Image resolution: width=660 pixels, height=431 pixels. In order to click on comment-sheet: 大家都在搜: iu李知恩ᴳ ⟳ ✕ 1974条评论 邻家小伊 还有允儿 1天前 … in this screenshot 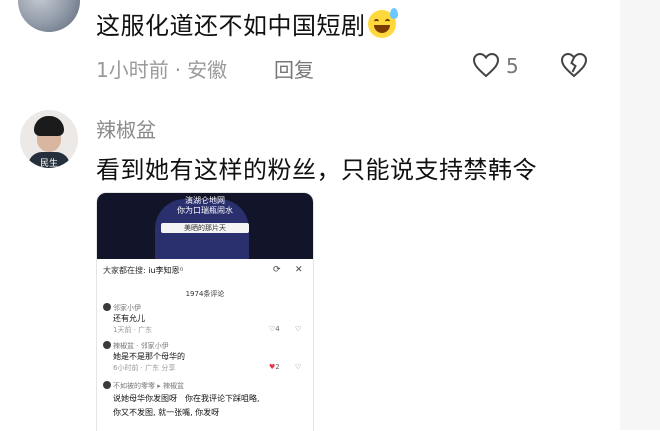, I will do `click(205, 345)`.